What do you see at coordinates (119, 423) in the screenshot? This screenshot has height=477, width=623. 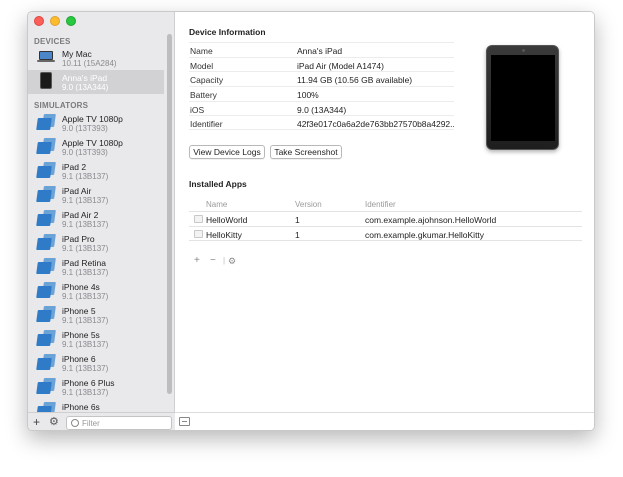 I see `filter-field: Filter` at bounding box center [119, 423].